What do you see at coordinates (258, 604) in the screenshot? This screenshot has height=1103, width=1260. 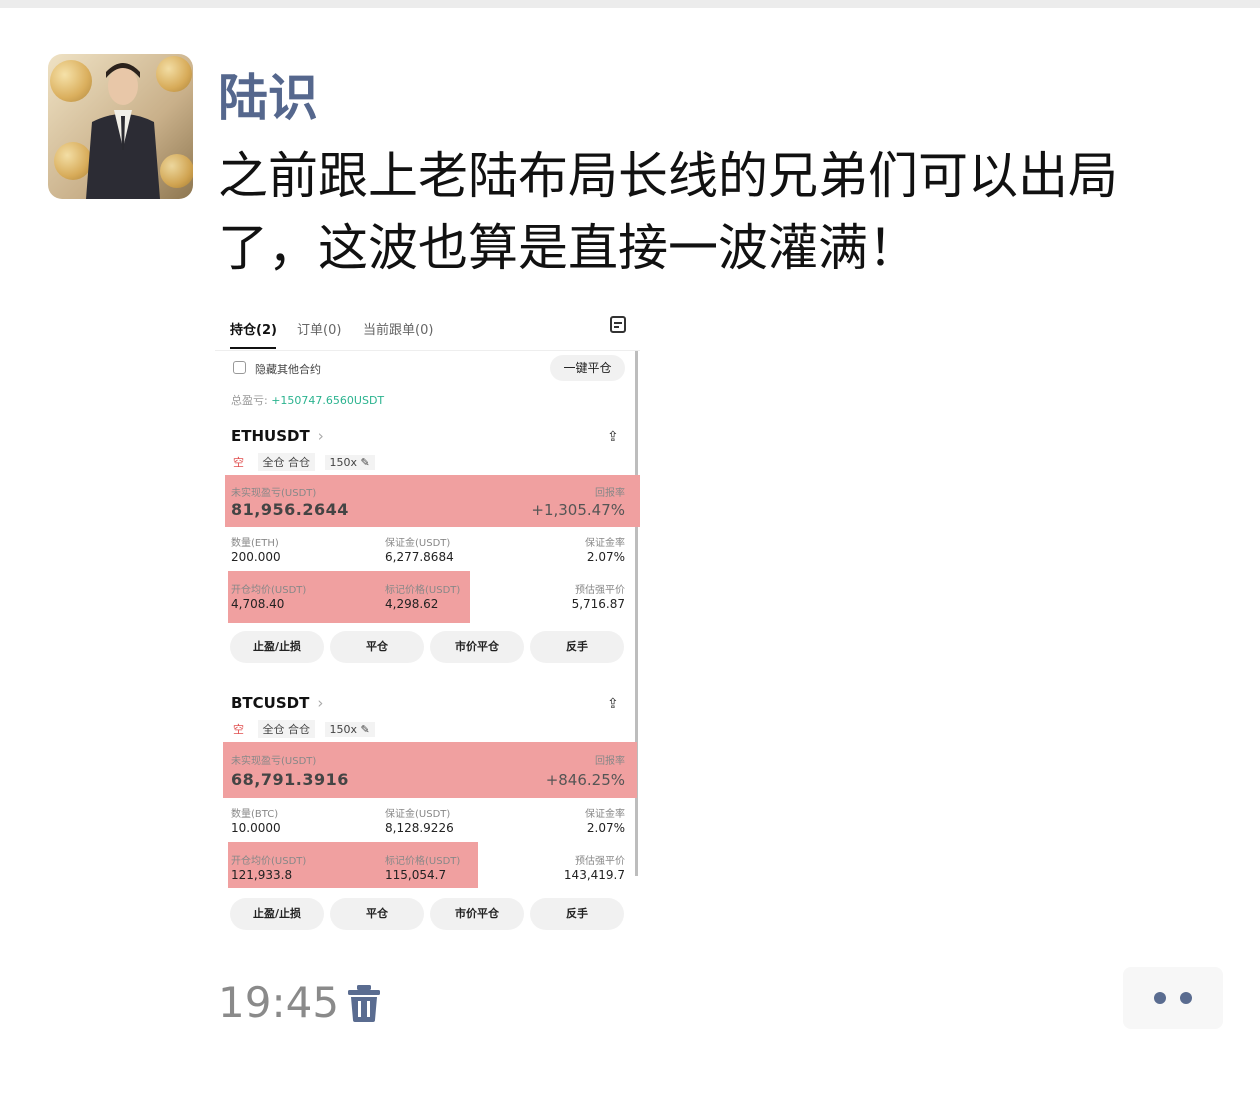 I see `entry-price-value: 4,708.40` at bounding box center [258, 604].